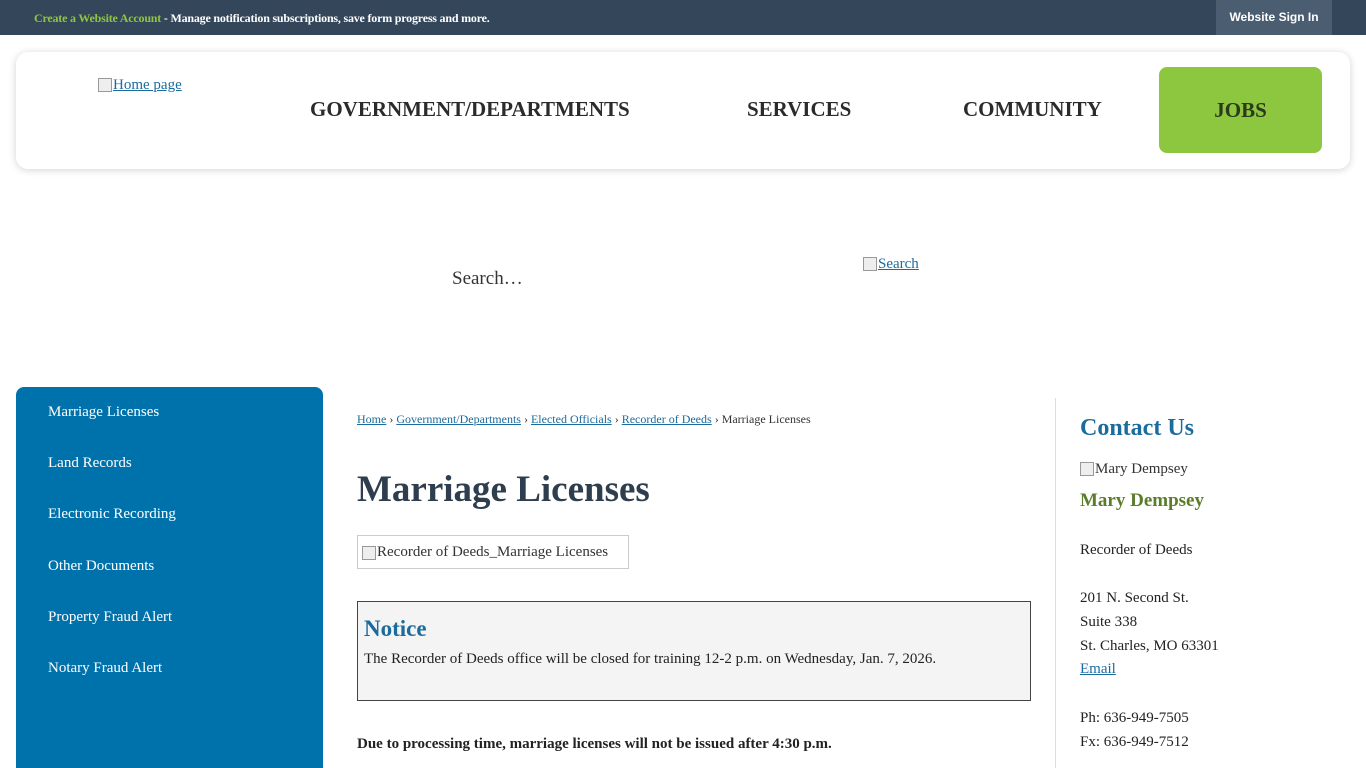  What do you see at coordinates (571, 419) in the screenshot?
I see `breadcrumb-elected-officials: Elected Officials` at bounding box center [571, 419].